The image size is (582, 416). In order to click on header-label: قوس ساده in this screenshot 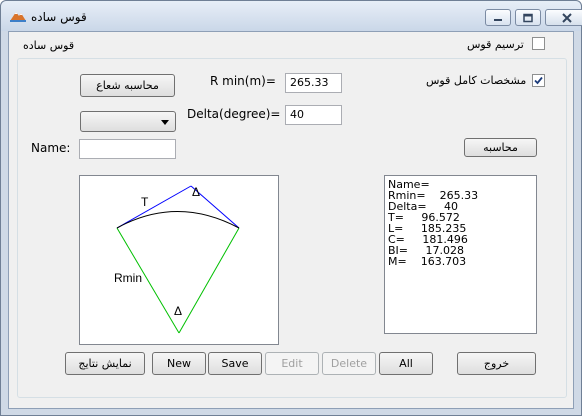, I will do `click(49, 45)`.